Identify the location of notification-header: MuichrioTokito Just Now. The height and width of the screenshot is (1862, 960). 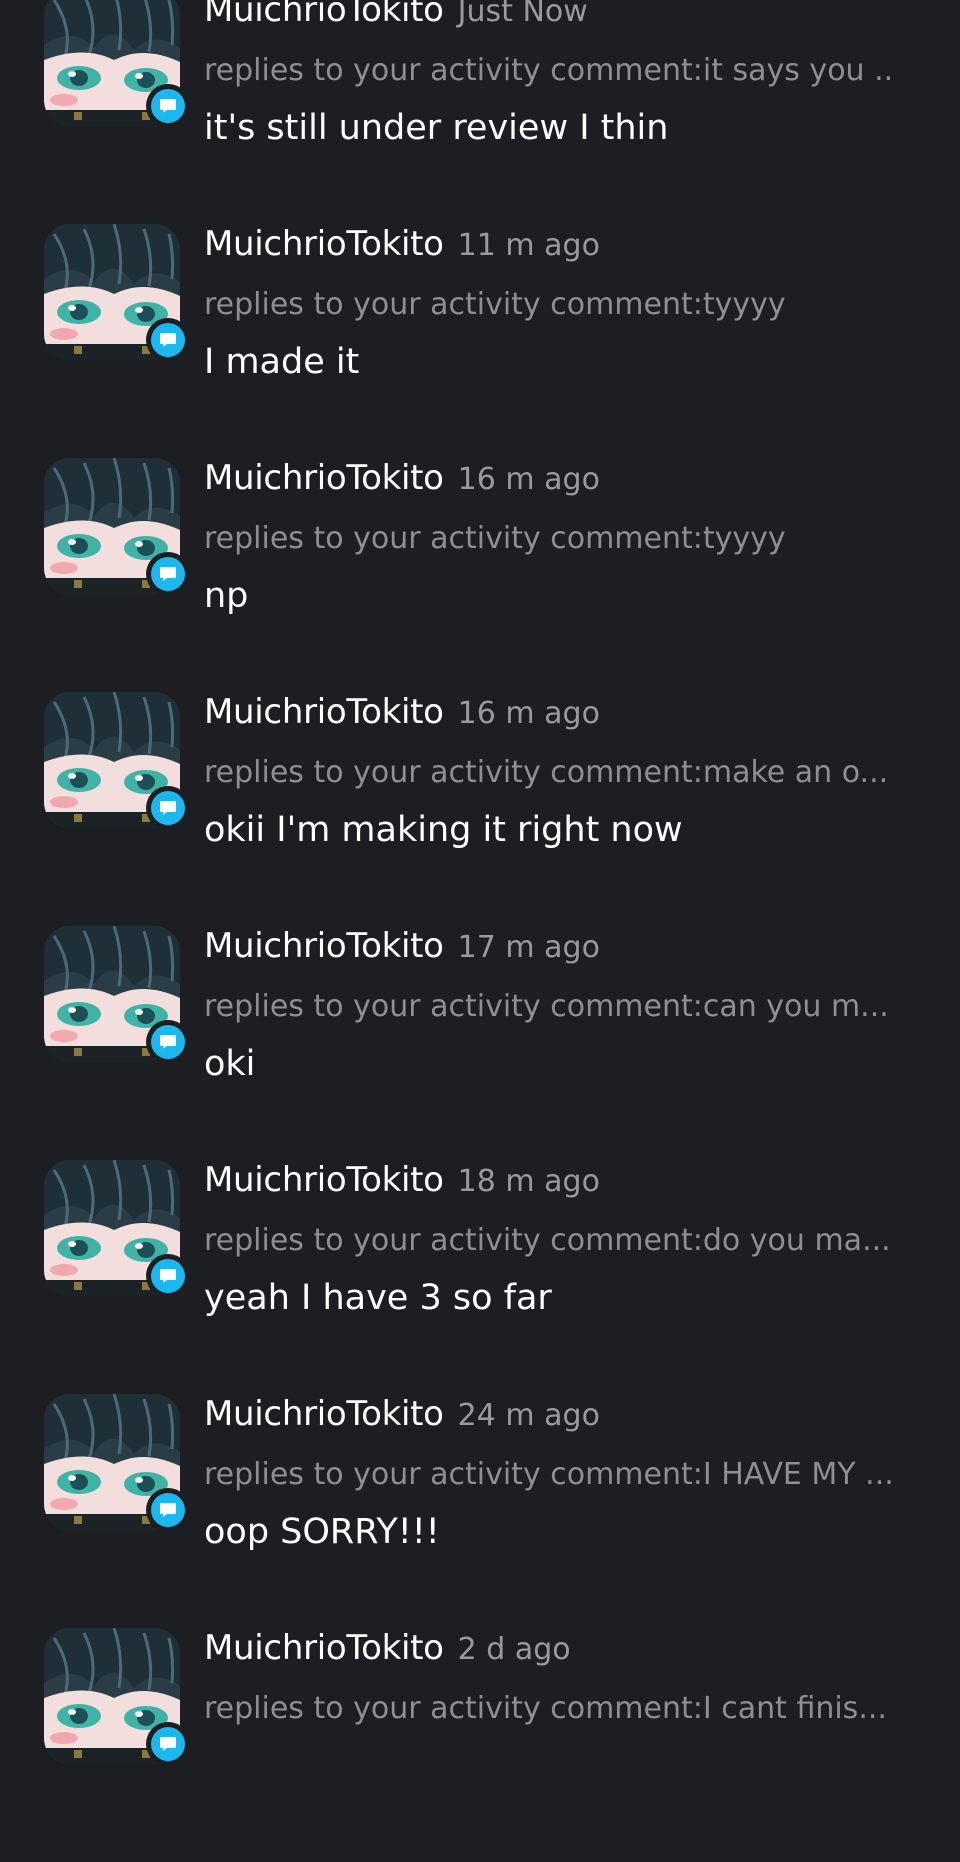
(554, 22).